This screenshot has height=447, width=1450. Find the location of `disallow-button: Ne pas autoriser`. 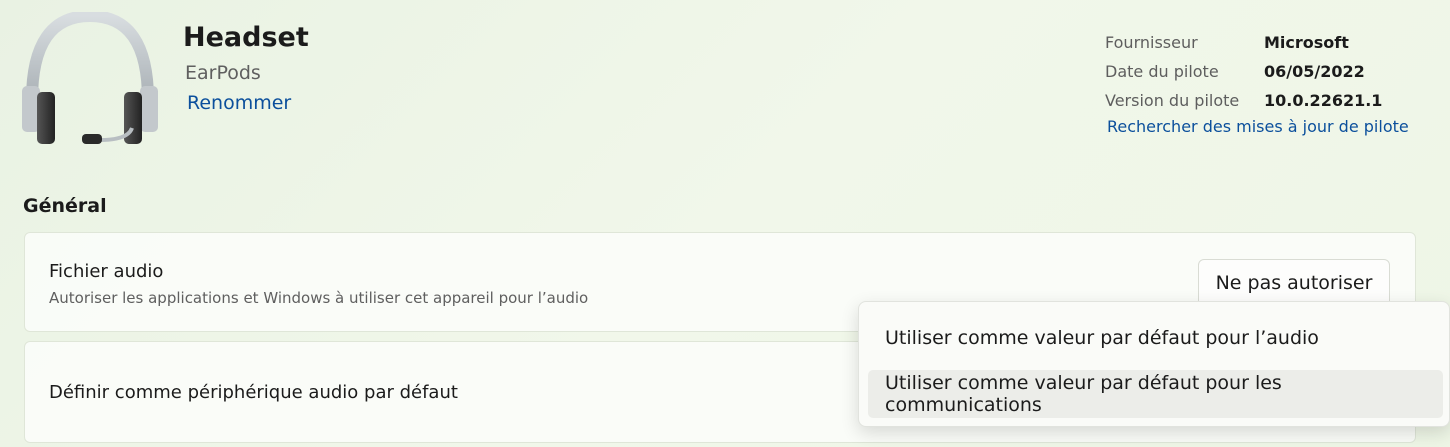

disallow-button: Ne pas autoriser is located at coordinates (1294, 283).